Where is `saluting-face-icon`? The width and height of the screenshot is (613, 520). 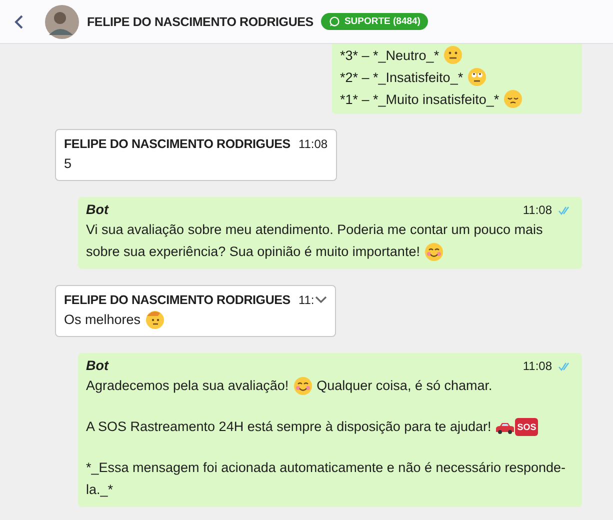
saluting-face-icon is located at coordinates (154, 320).